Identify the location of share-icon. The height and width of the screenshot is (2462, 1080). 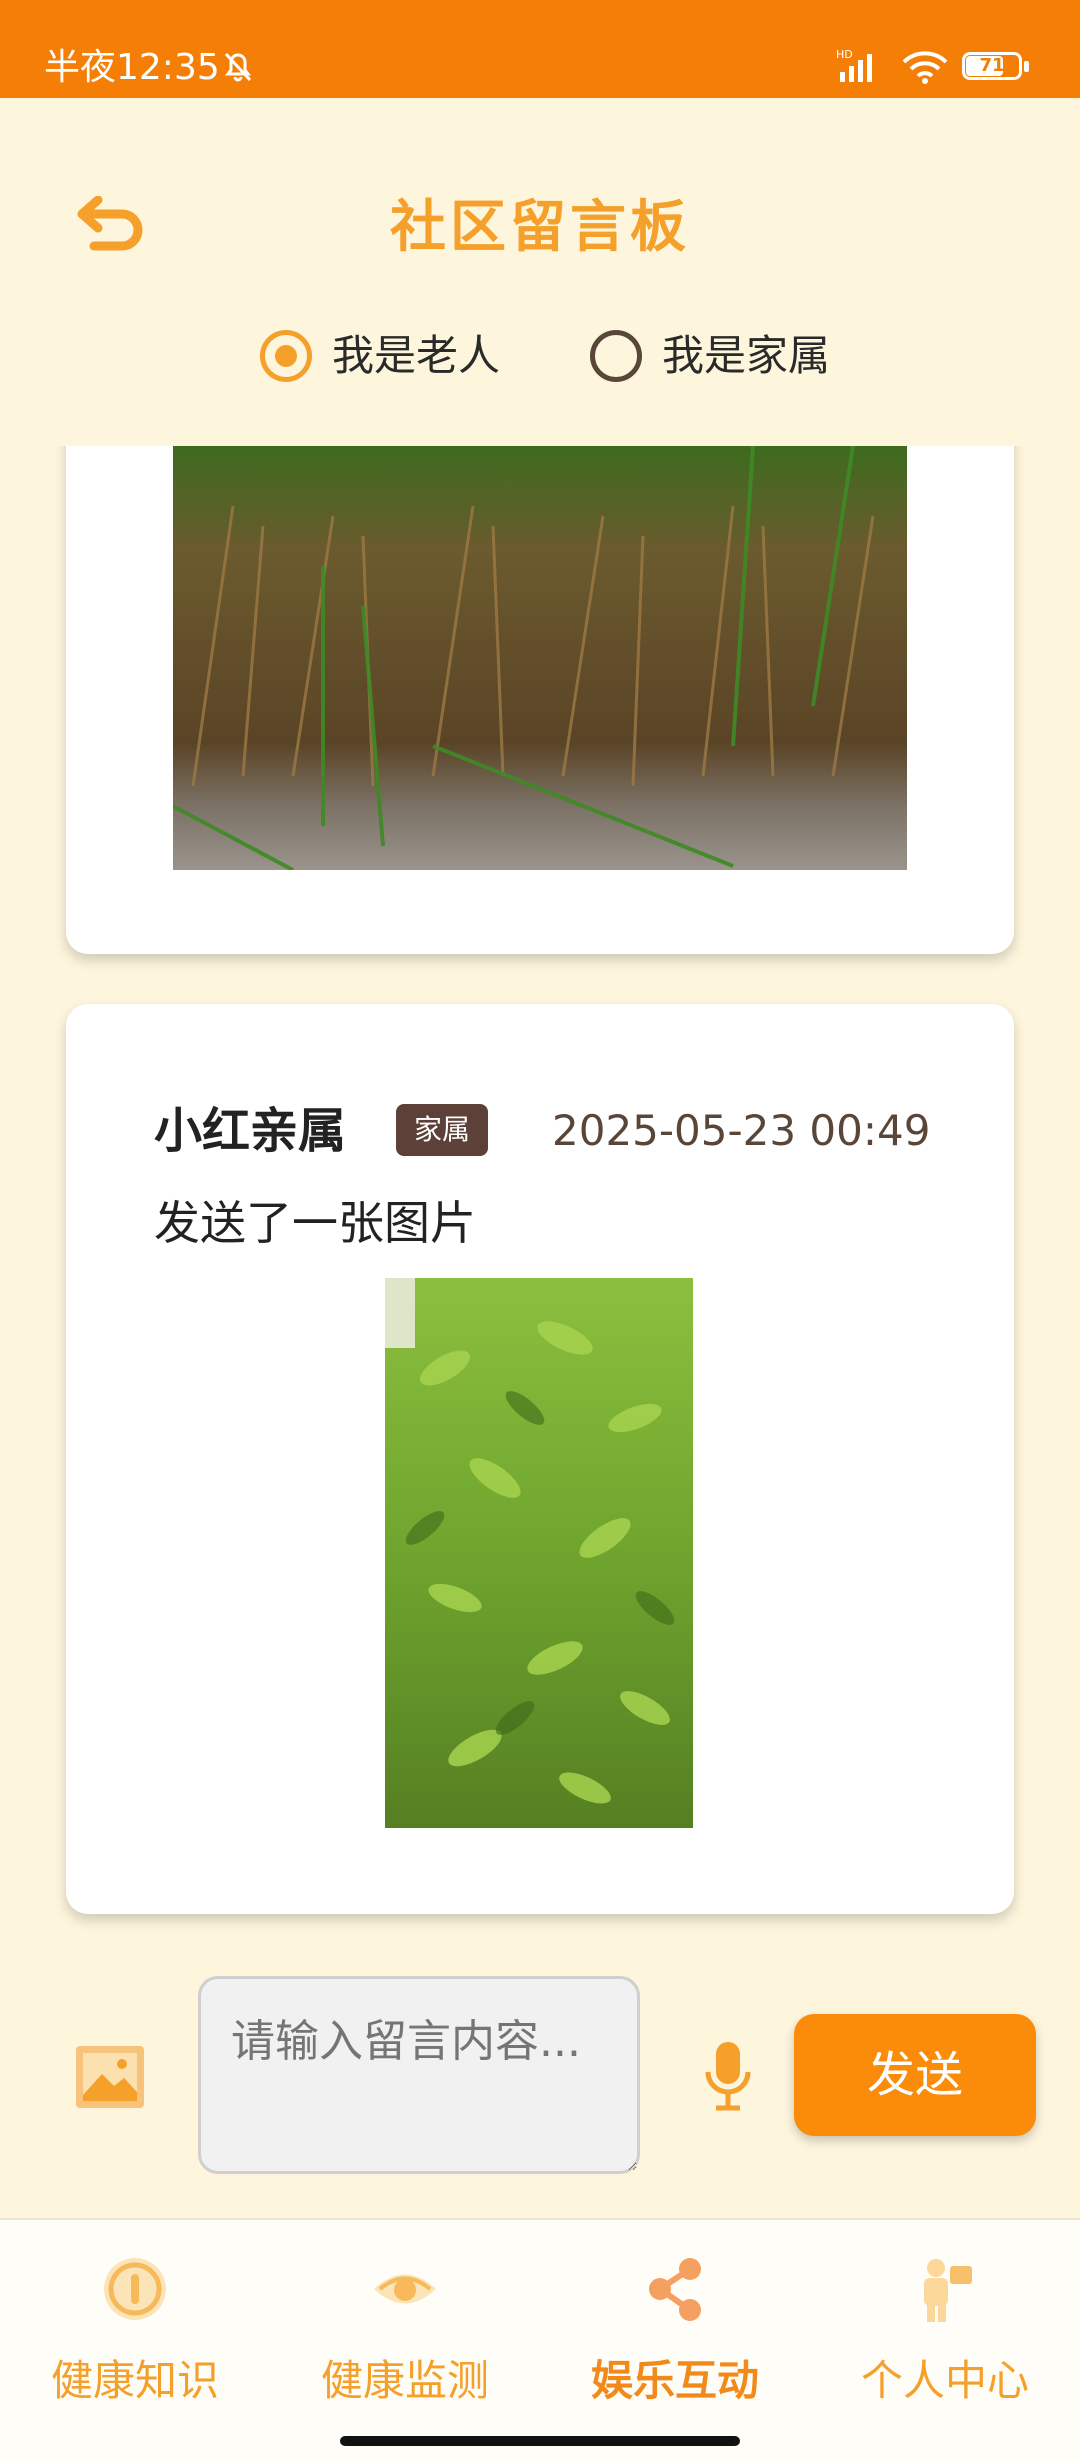
(675, 2289).